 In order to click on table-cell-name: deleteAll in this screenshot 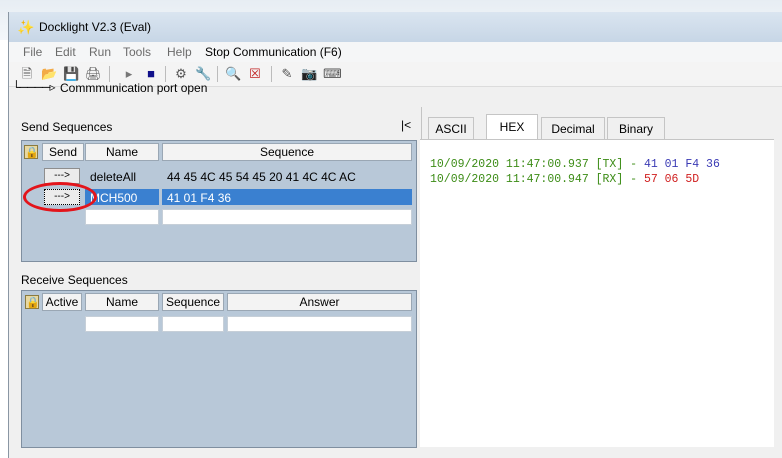, I will do `click(122, 176)`.